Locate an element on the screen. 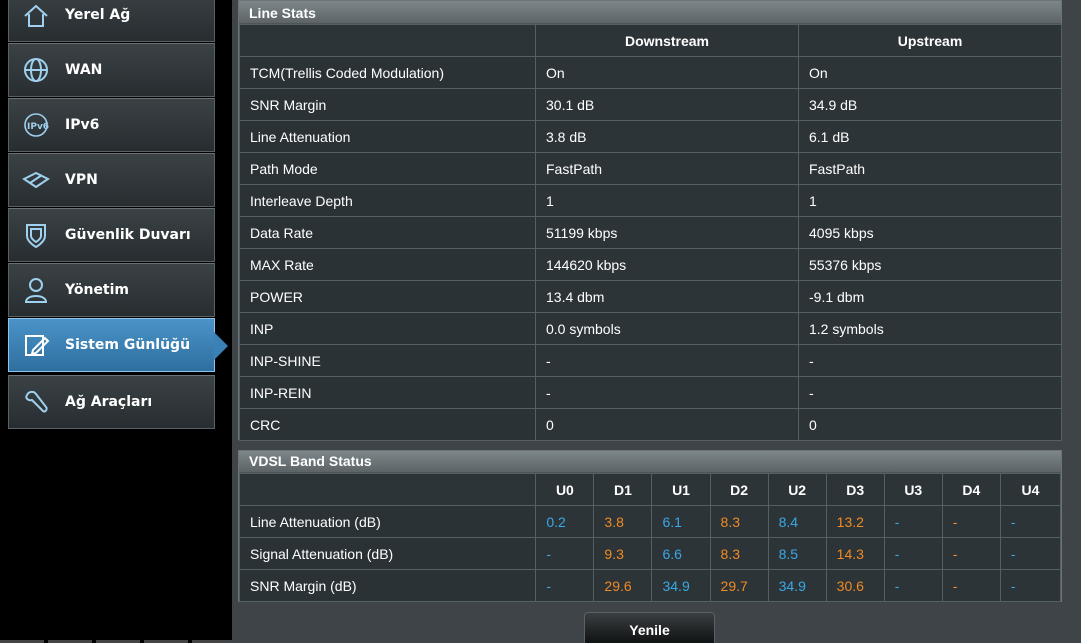  sidebar-item-sistem-gunlugu: Sistem Günlüğü is located at coordinates (118, 345).